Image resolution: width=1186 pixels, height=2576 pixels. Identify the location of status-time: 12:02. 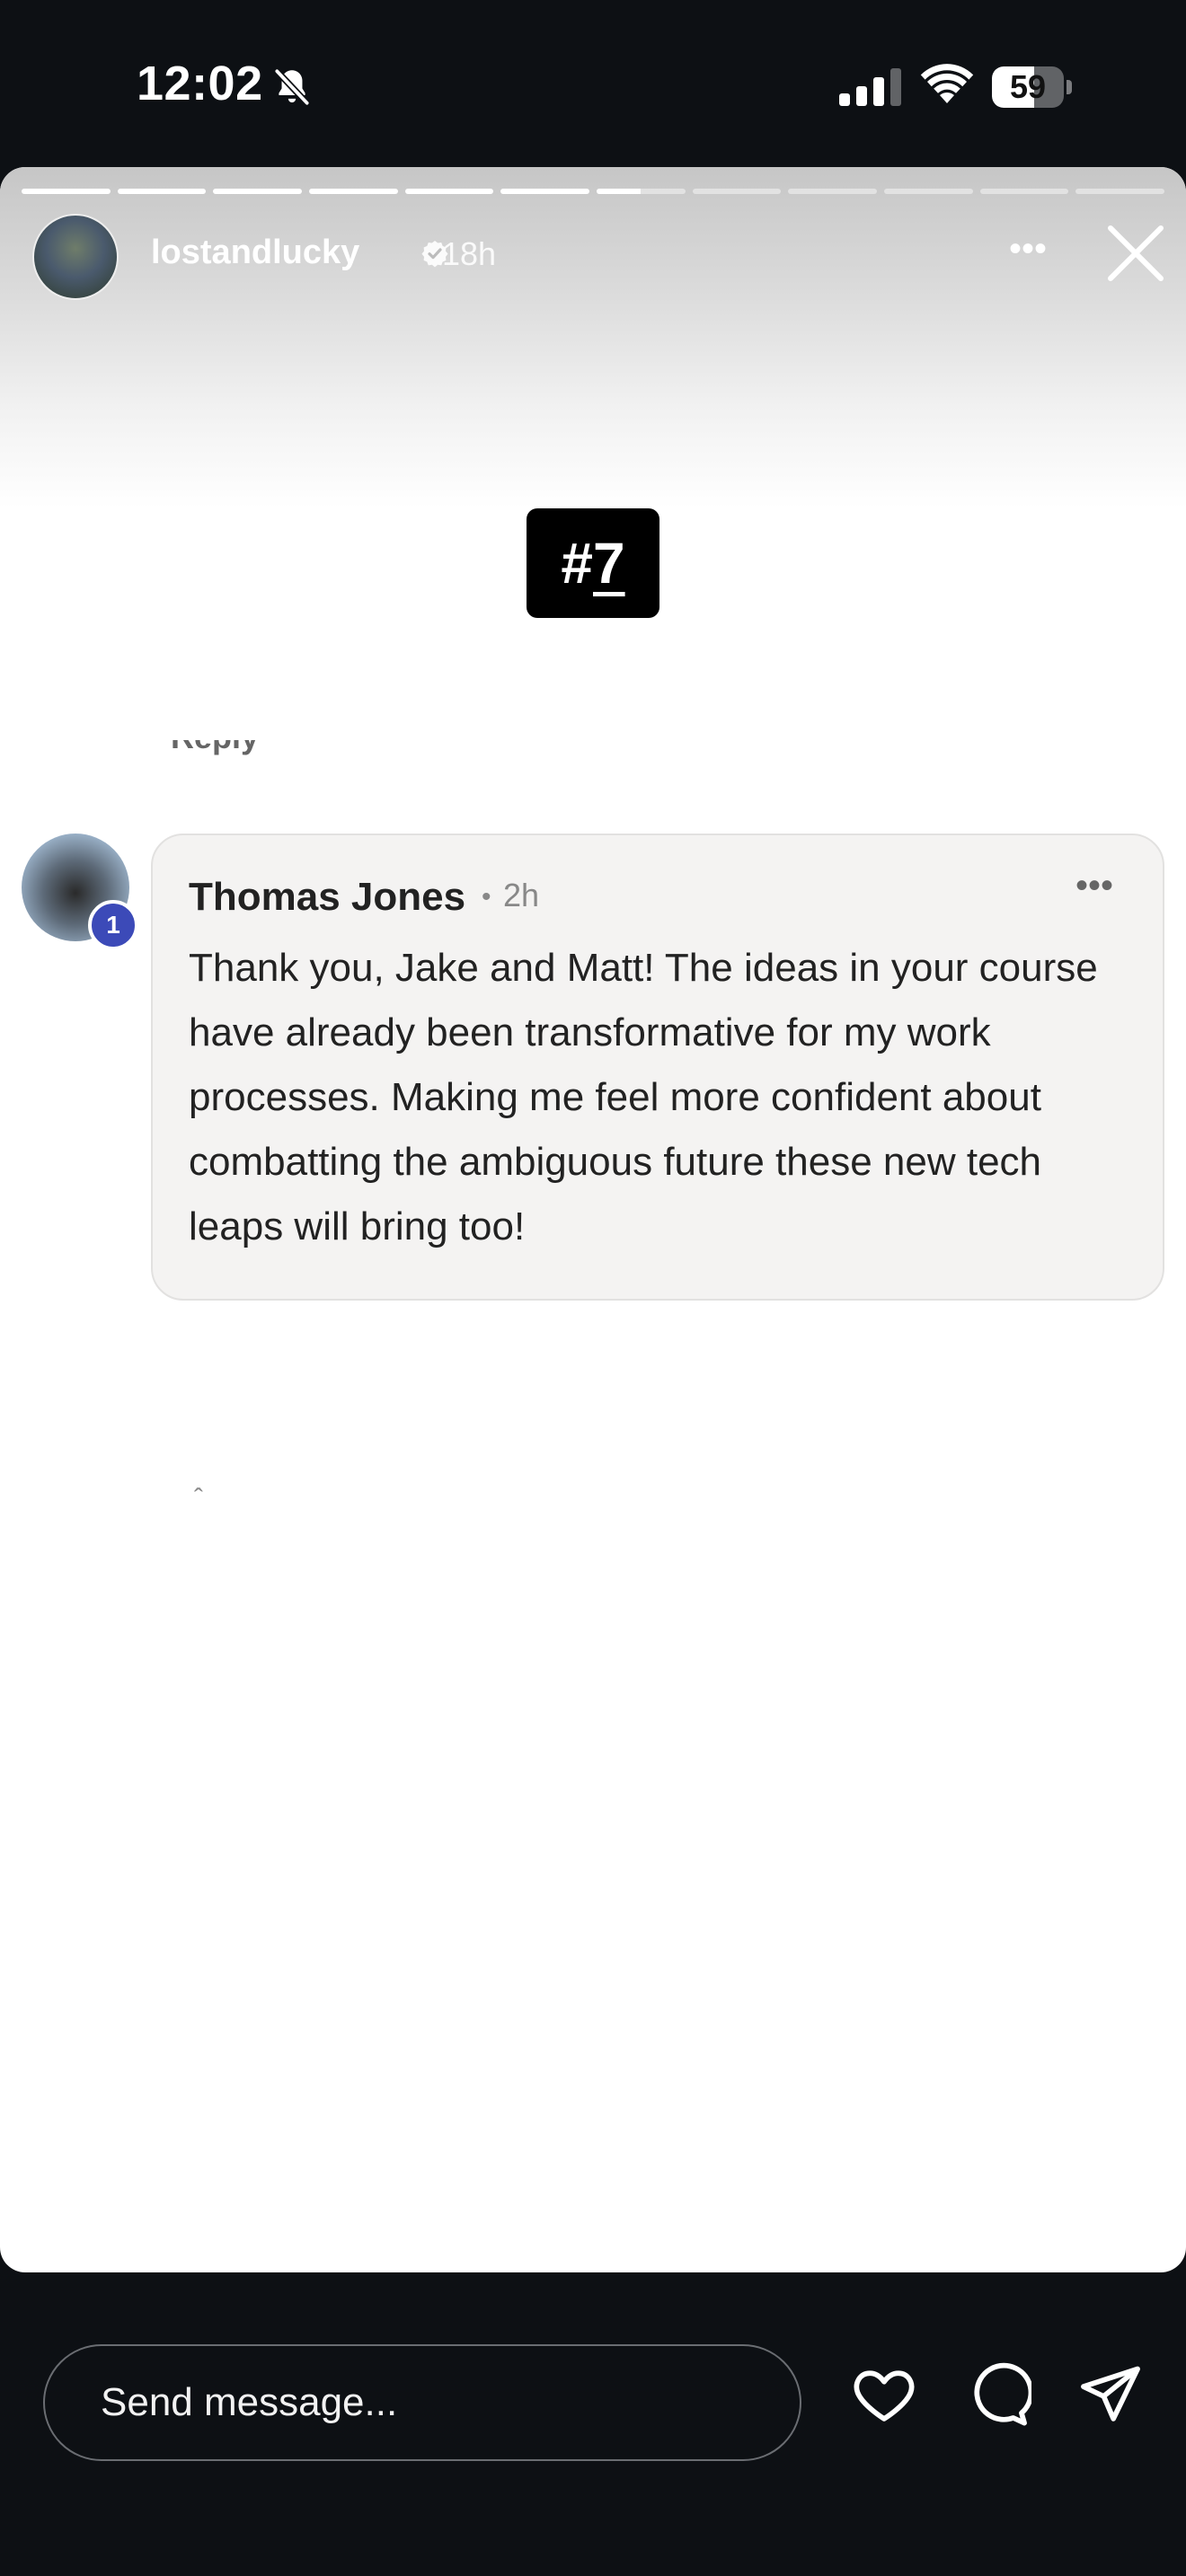
(200, 83).